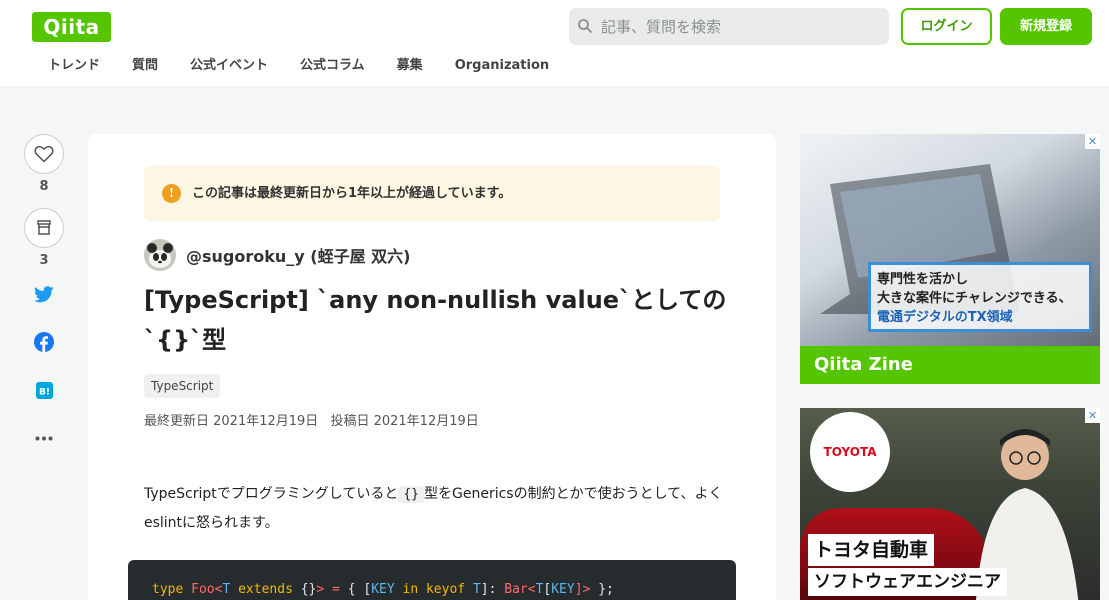 The image size is (1109, 600). I want to click on ad1-line-1: 専門性を活かし, so click(923, 279).